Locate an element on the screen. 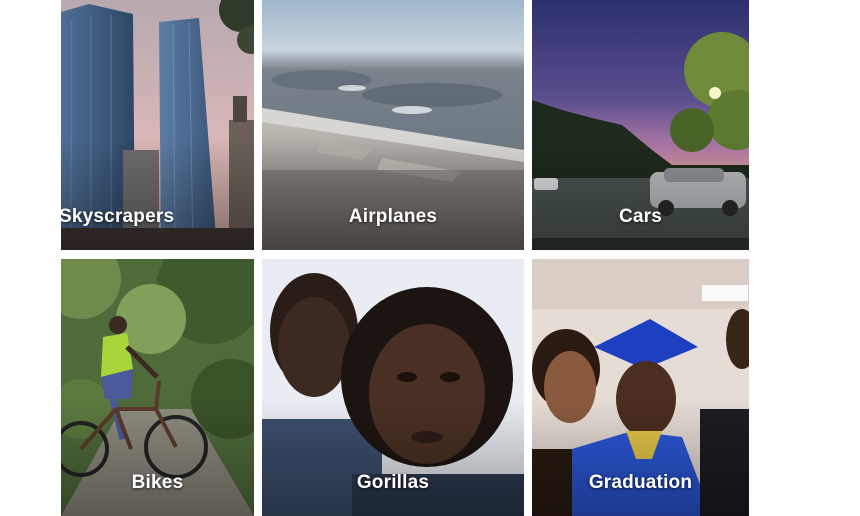  album-label-cars: Cars is located at coordinates (640, 216).